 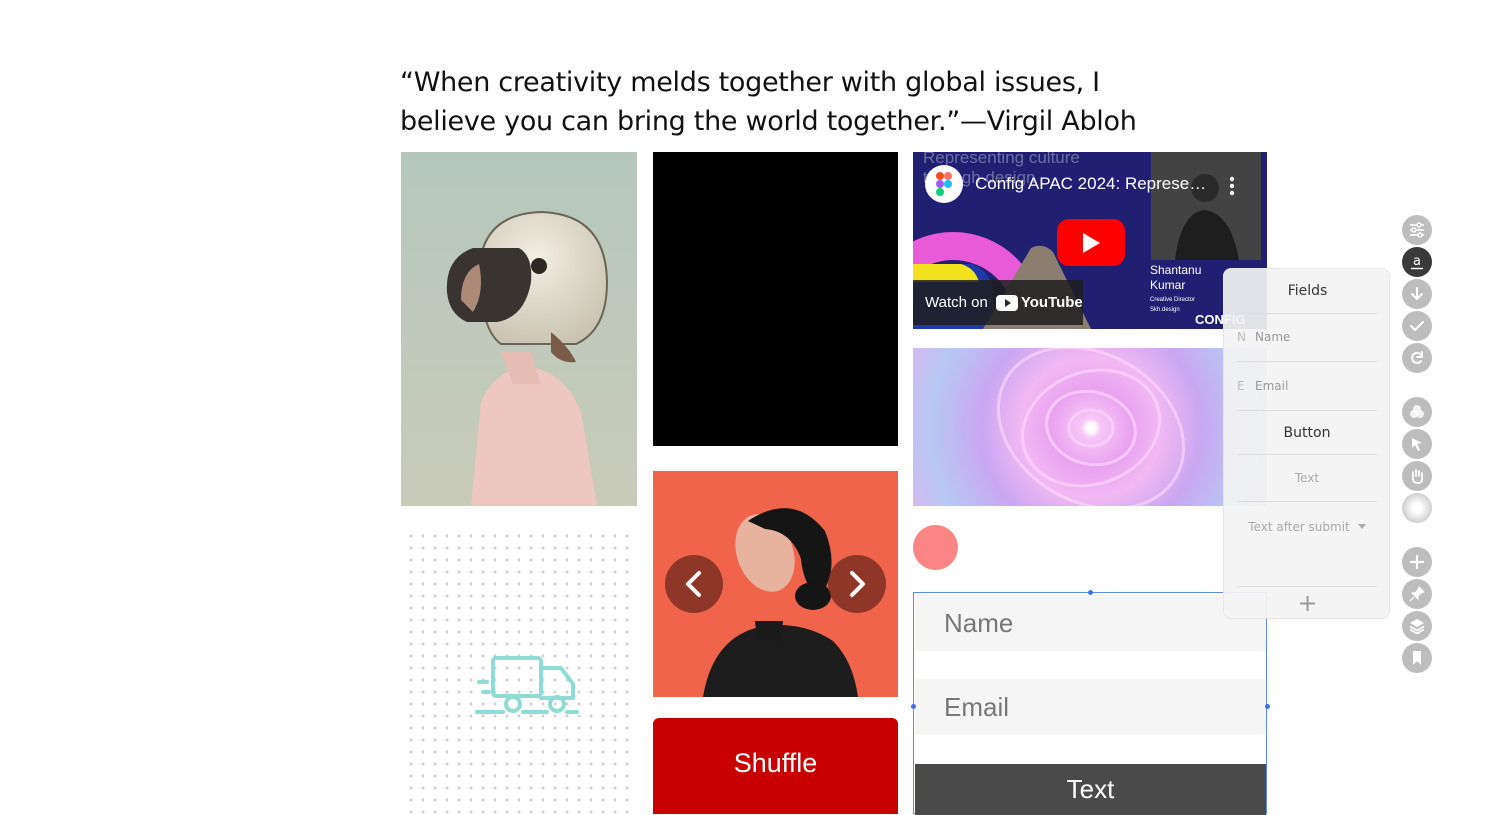 I want to click on email-field: Email, so click(x=1090, y=707).